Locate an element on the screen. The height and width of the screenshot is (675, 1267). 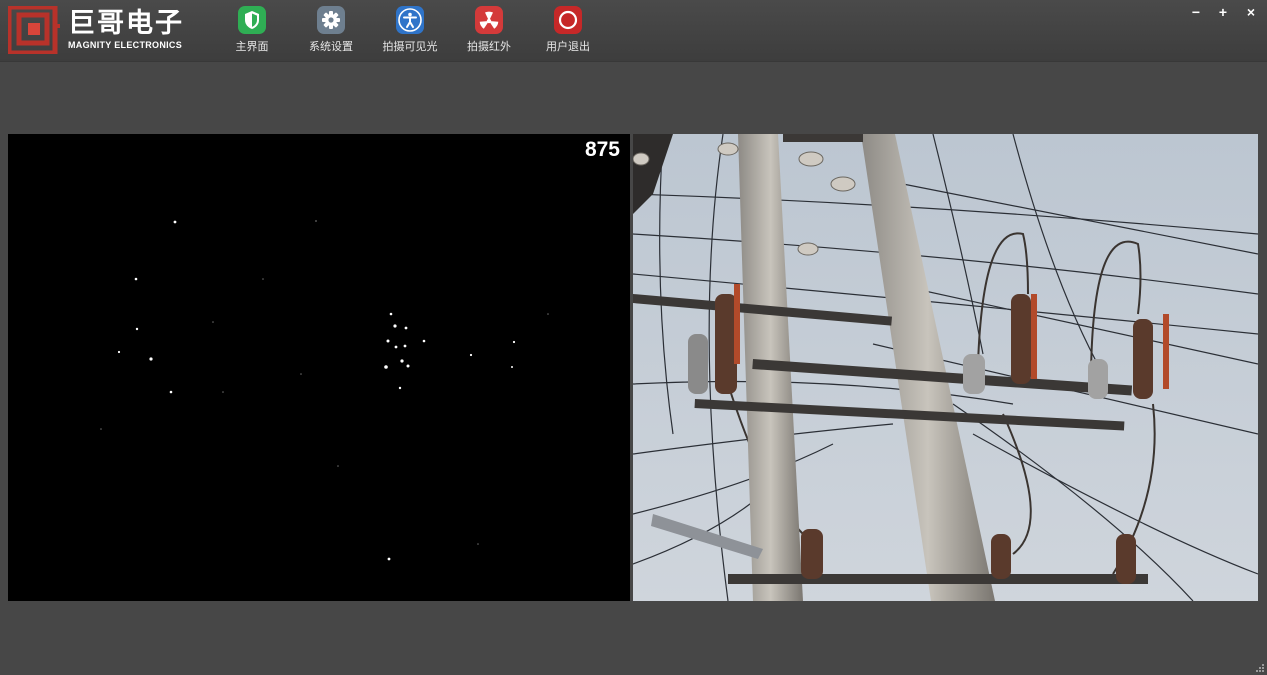
main-view-label: 主界面 is located at coordinates (252, 46).